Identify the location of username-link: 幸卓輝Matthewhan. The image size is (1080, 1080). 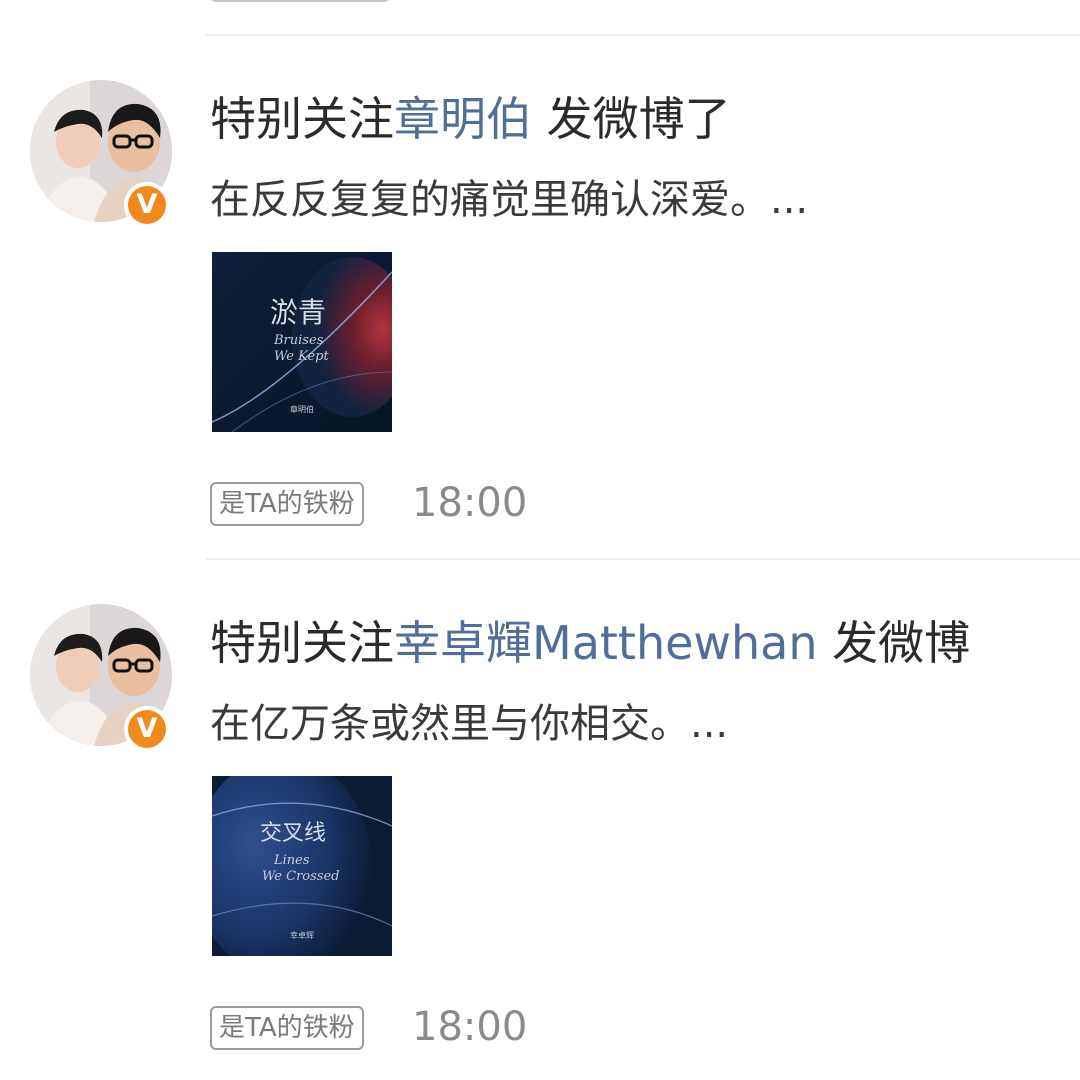
(606, 643).